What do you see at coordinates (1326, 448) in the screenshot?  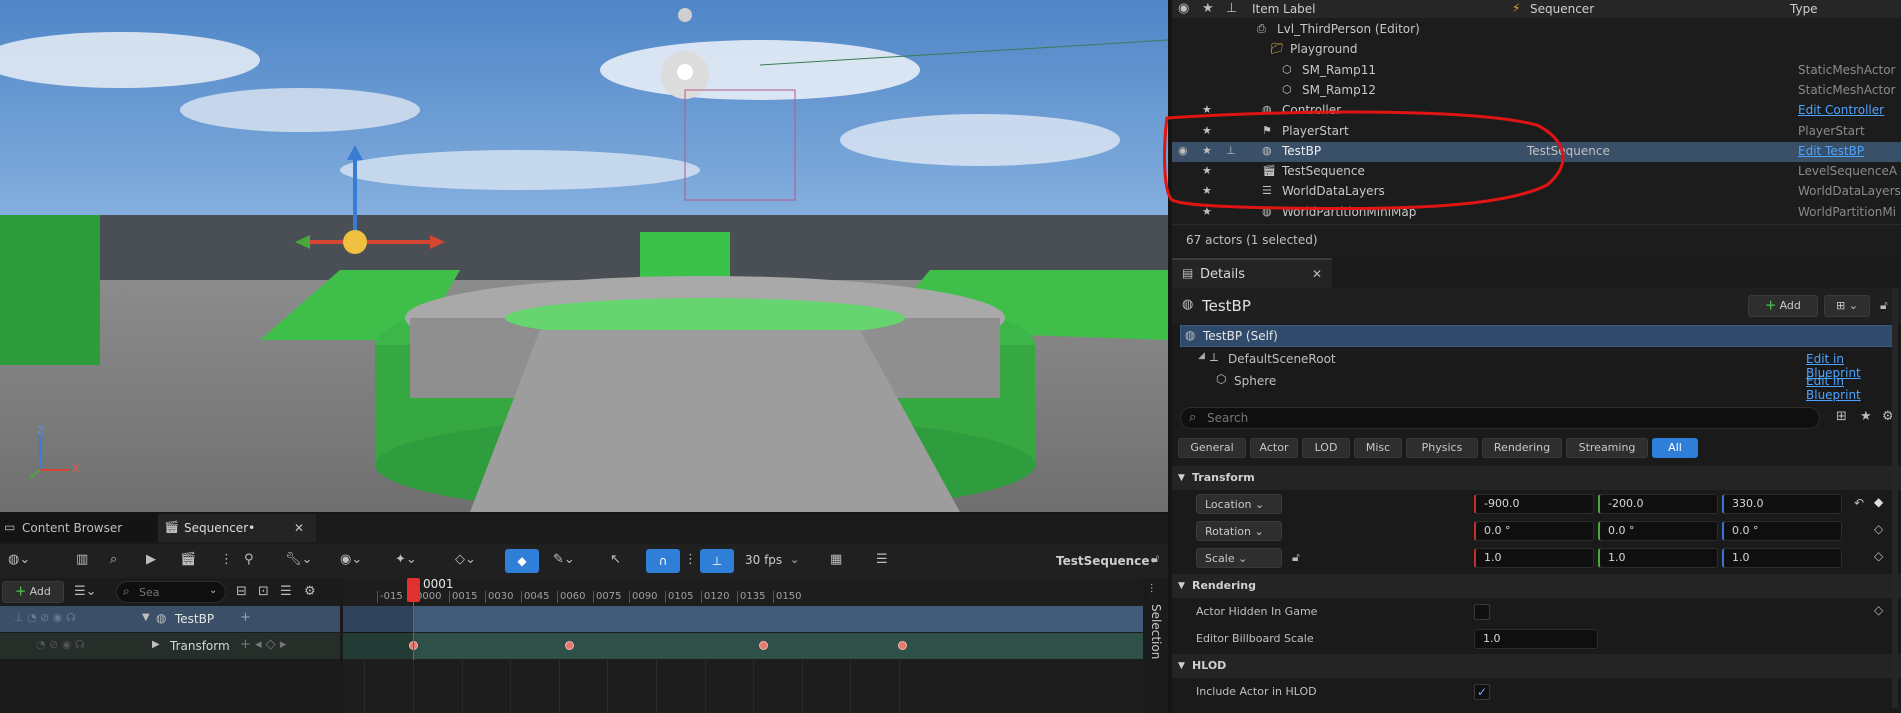 I see `filter-lod: LOD` at bounding box center [1326, 448].